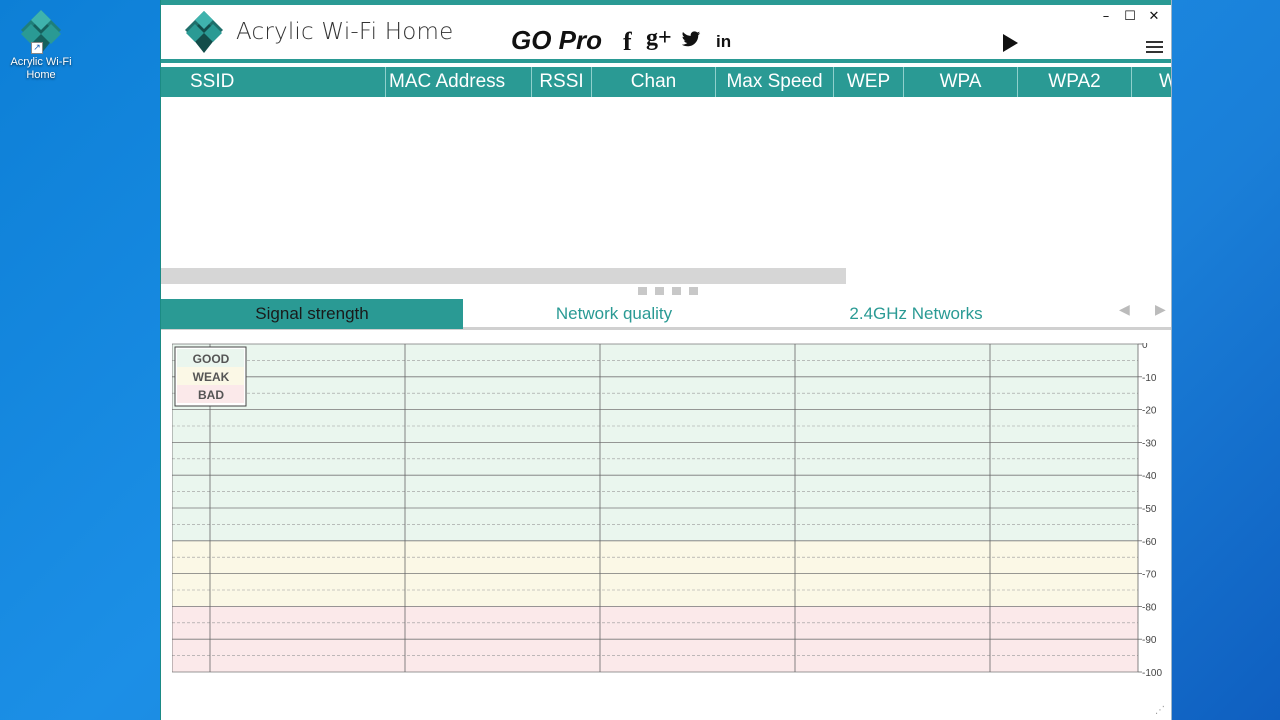 Image resolution: width=1280 pixels, height=720 pixels. I want to click on title-bar: Acrylic Wi-Fi Home GO Pro f g+ in – ☐ ✕, so click(666, 32).